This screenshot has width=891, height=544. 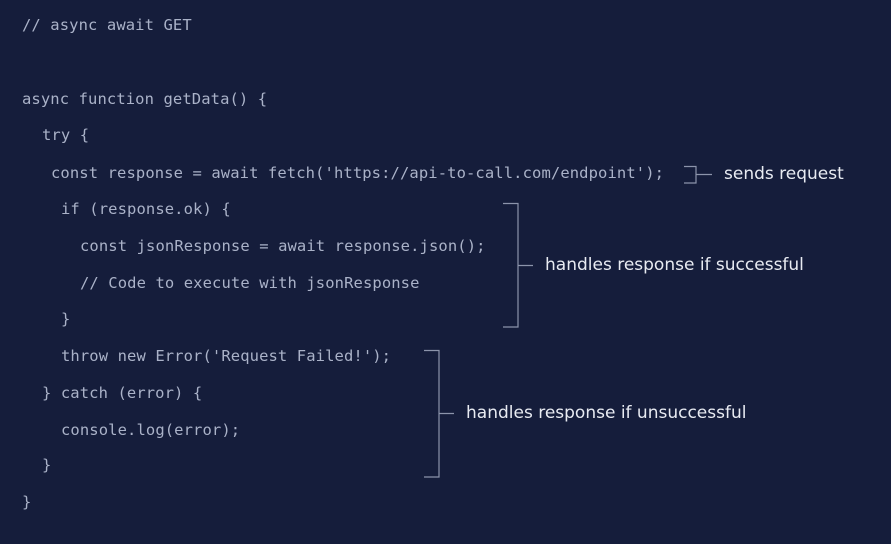 What do you see at coordinates (66, 319) in the screenshot?
I see `if-close-brace-line: }` at bounding box center [66, 319].